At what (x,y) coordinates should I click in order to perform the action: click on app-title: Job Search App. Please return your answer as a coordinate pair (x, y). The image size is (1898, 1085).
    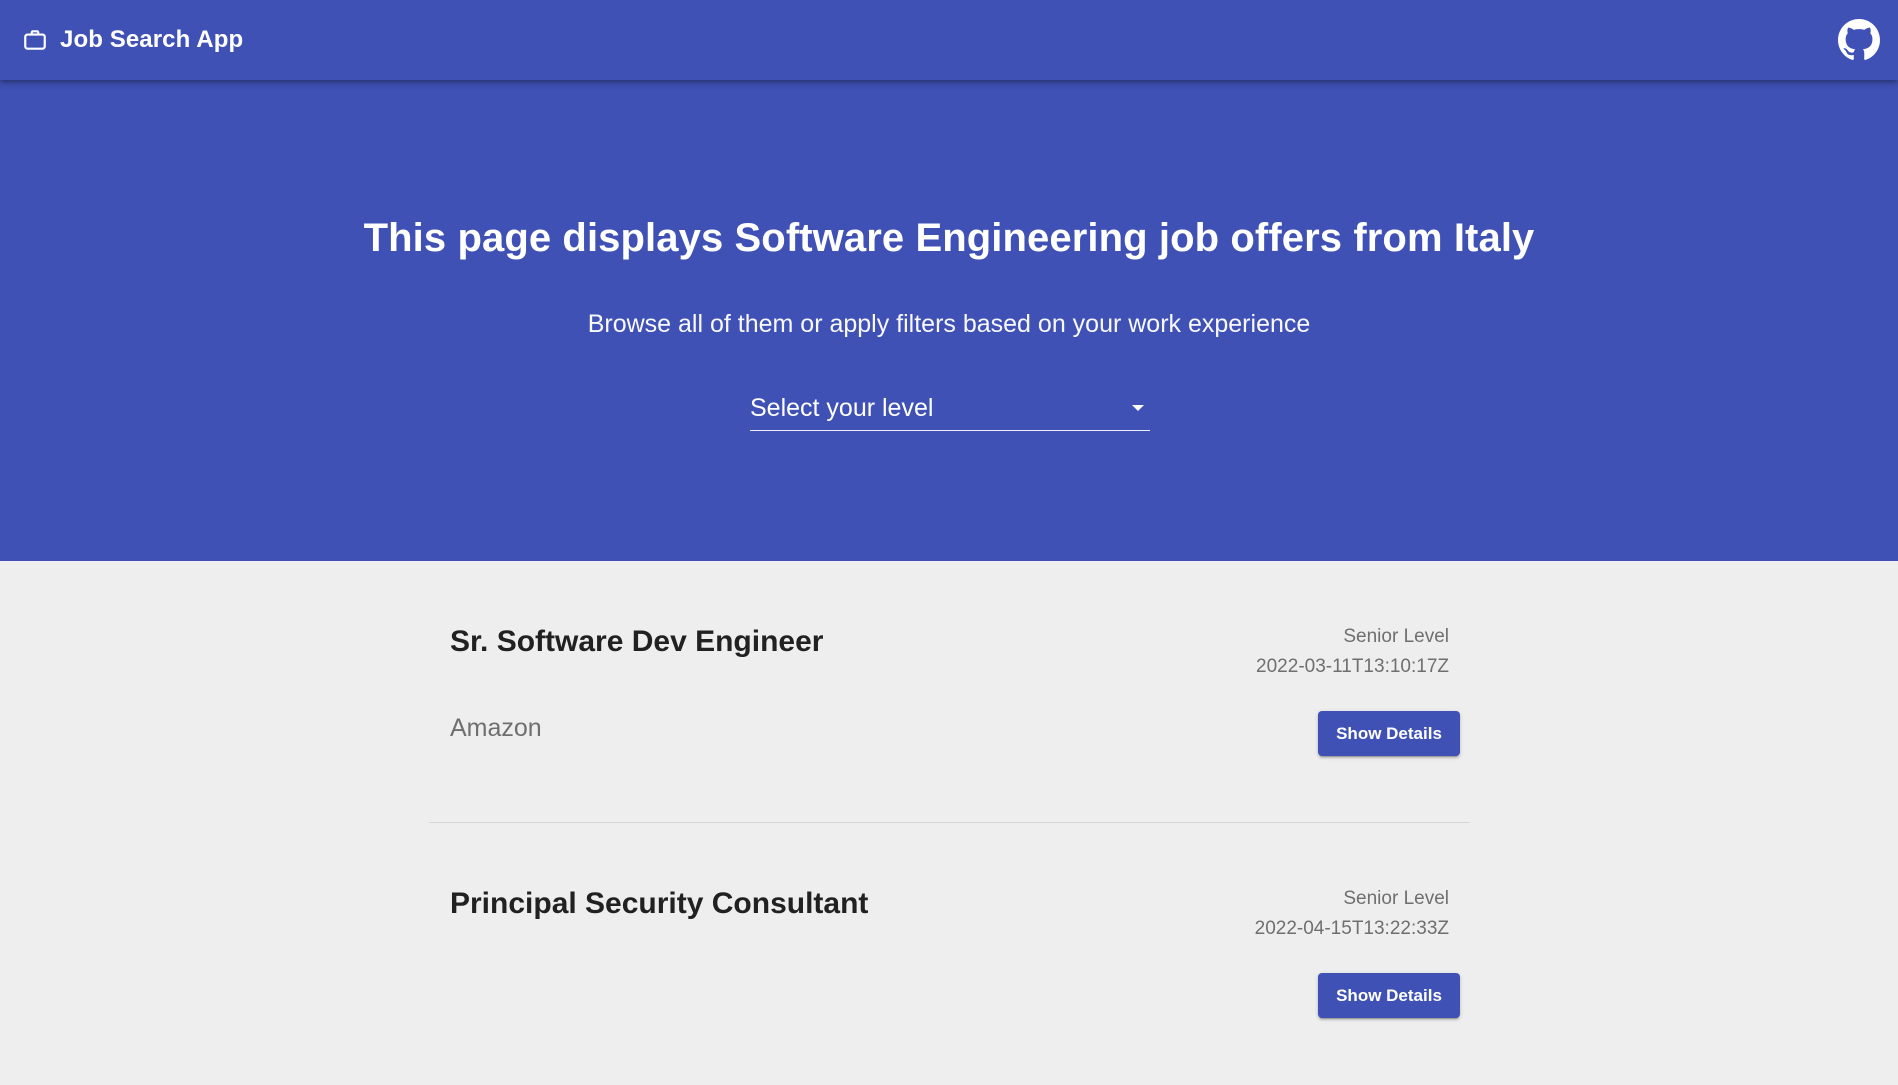
    Looking at the image, I should click on (152, 39).